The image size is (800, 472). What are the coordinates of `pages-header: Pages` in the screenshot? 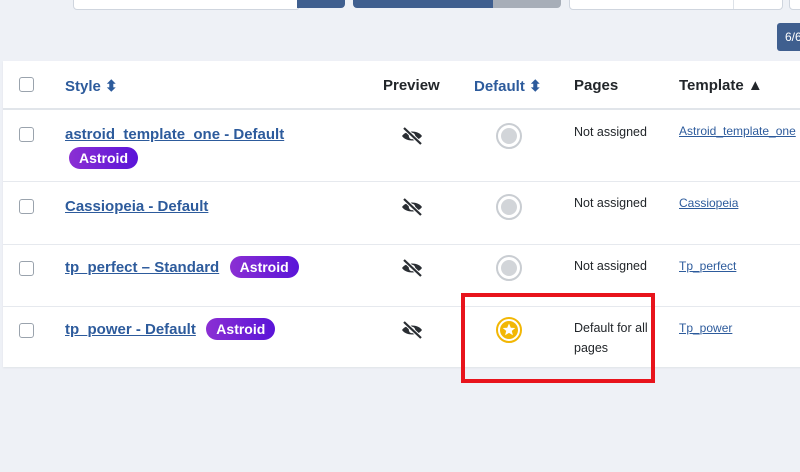 It's located at (596, 85).